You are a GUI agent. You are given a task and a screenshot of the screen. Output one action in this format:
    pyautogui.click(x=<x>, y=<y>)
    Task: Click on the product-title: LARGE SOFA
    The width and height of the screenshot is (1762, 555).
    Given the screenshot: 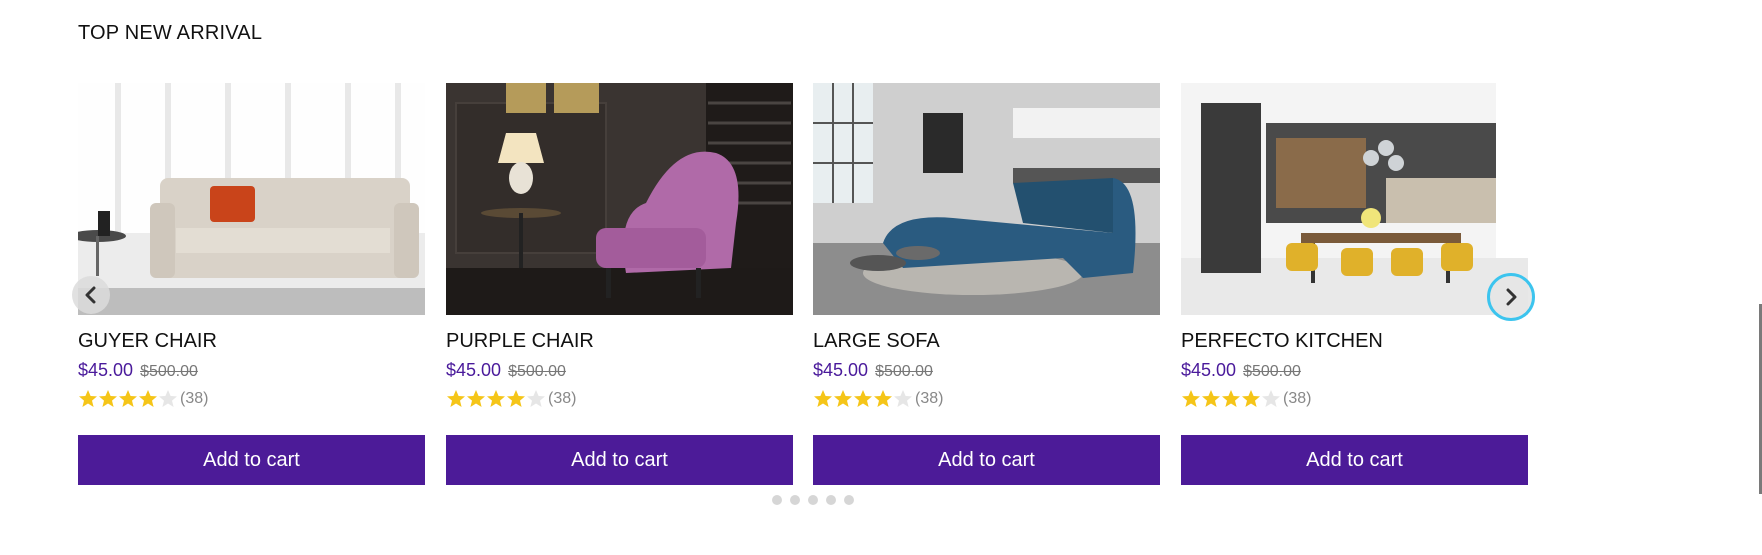 What is the action you would take?
    pyautogui.click(x=986, y=343)
    